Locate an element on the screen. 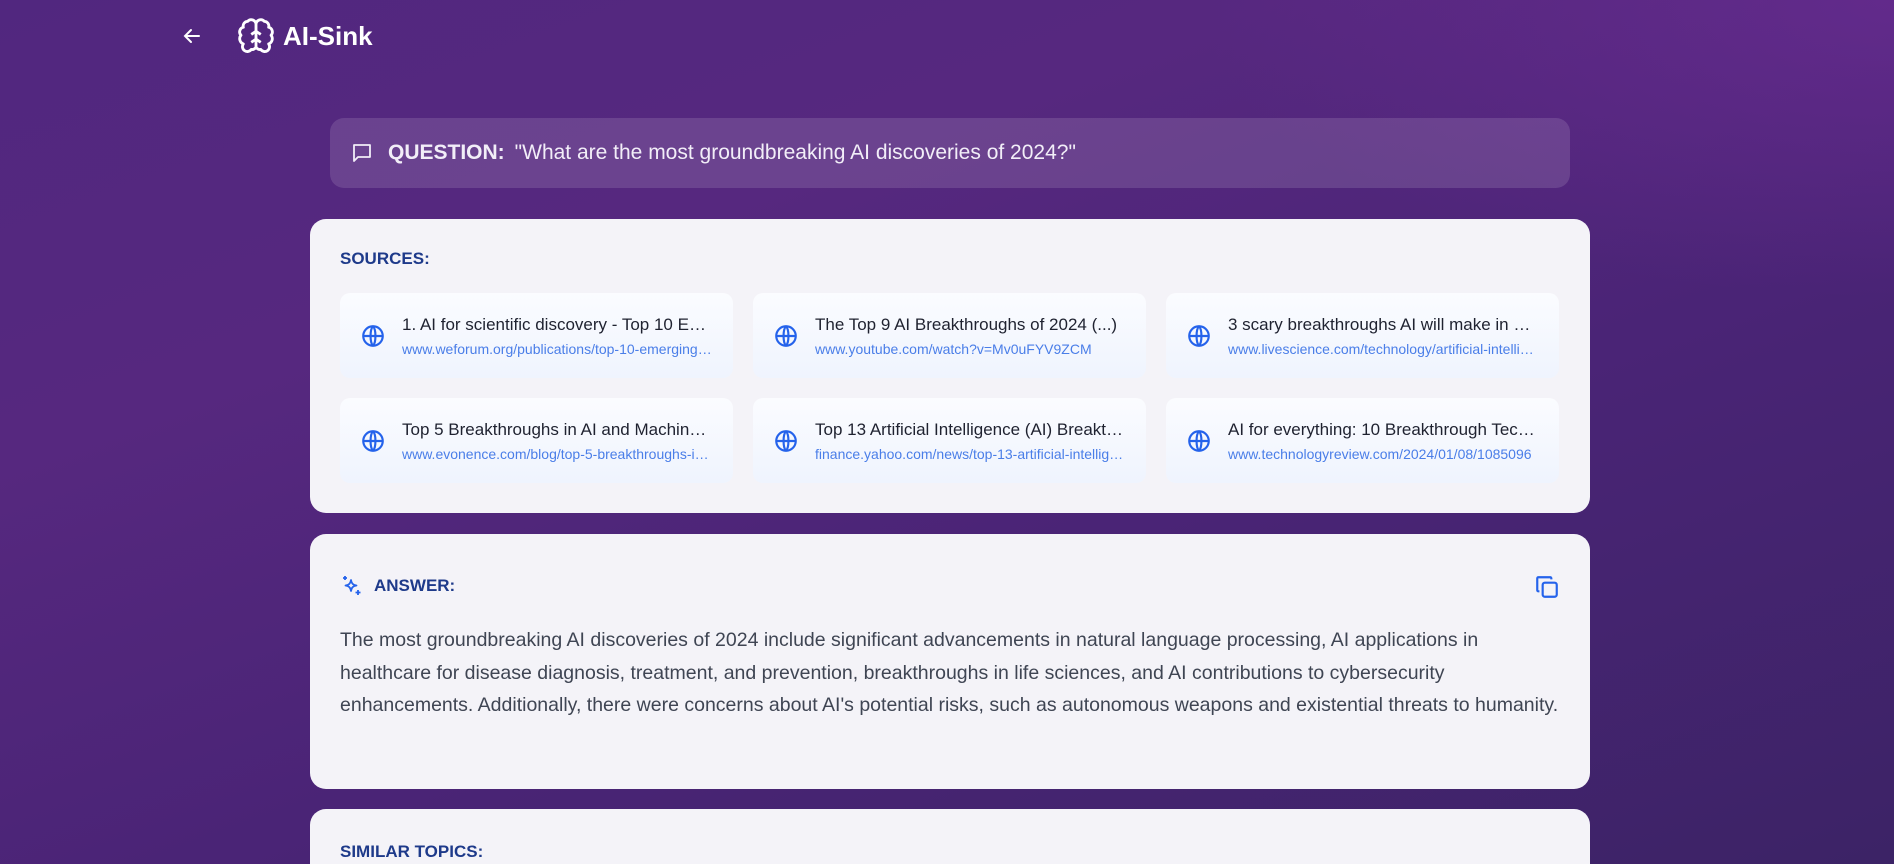 This screenshot has width=1894, height=864. source-url: www.youtube.com/watch?v=Mv0uFYV9ZCM is located at coordinates (966, 349).